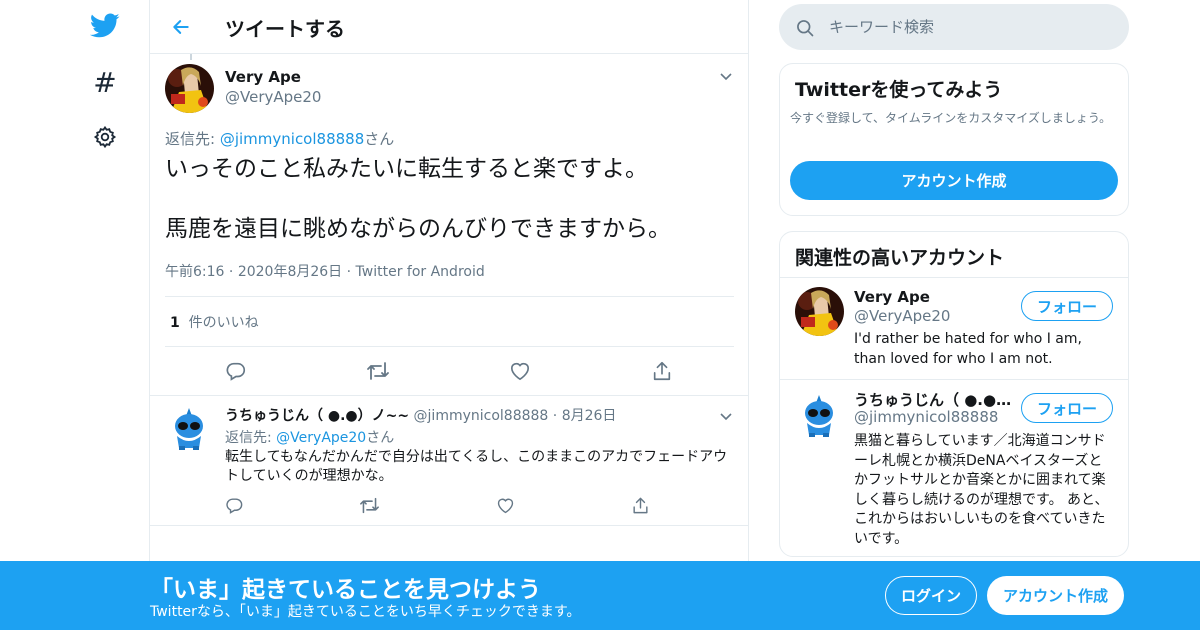 The image size is (1200, 630). Describe the element at coordinates (285, 29) in the screenshot. I see `page-title: ツイートする` at that location.